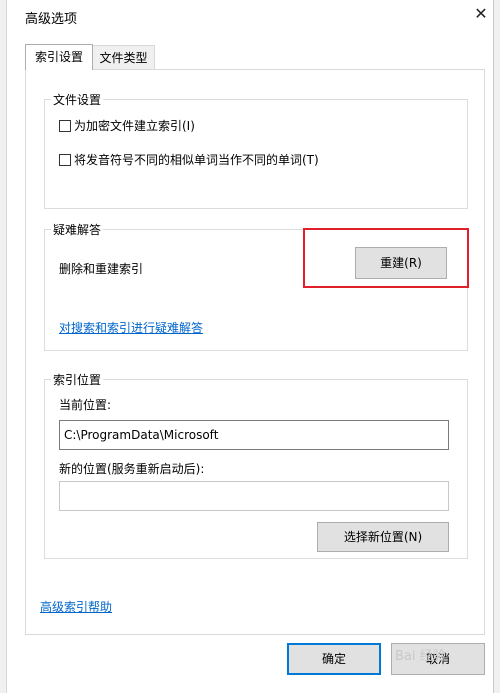  Describe the element at coordinates (101, 269) in the screenshot. I see `rebuild-description: 删除和重建索引` at that location.